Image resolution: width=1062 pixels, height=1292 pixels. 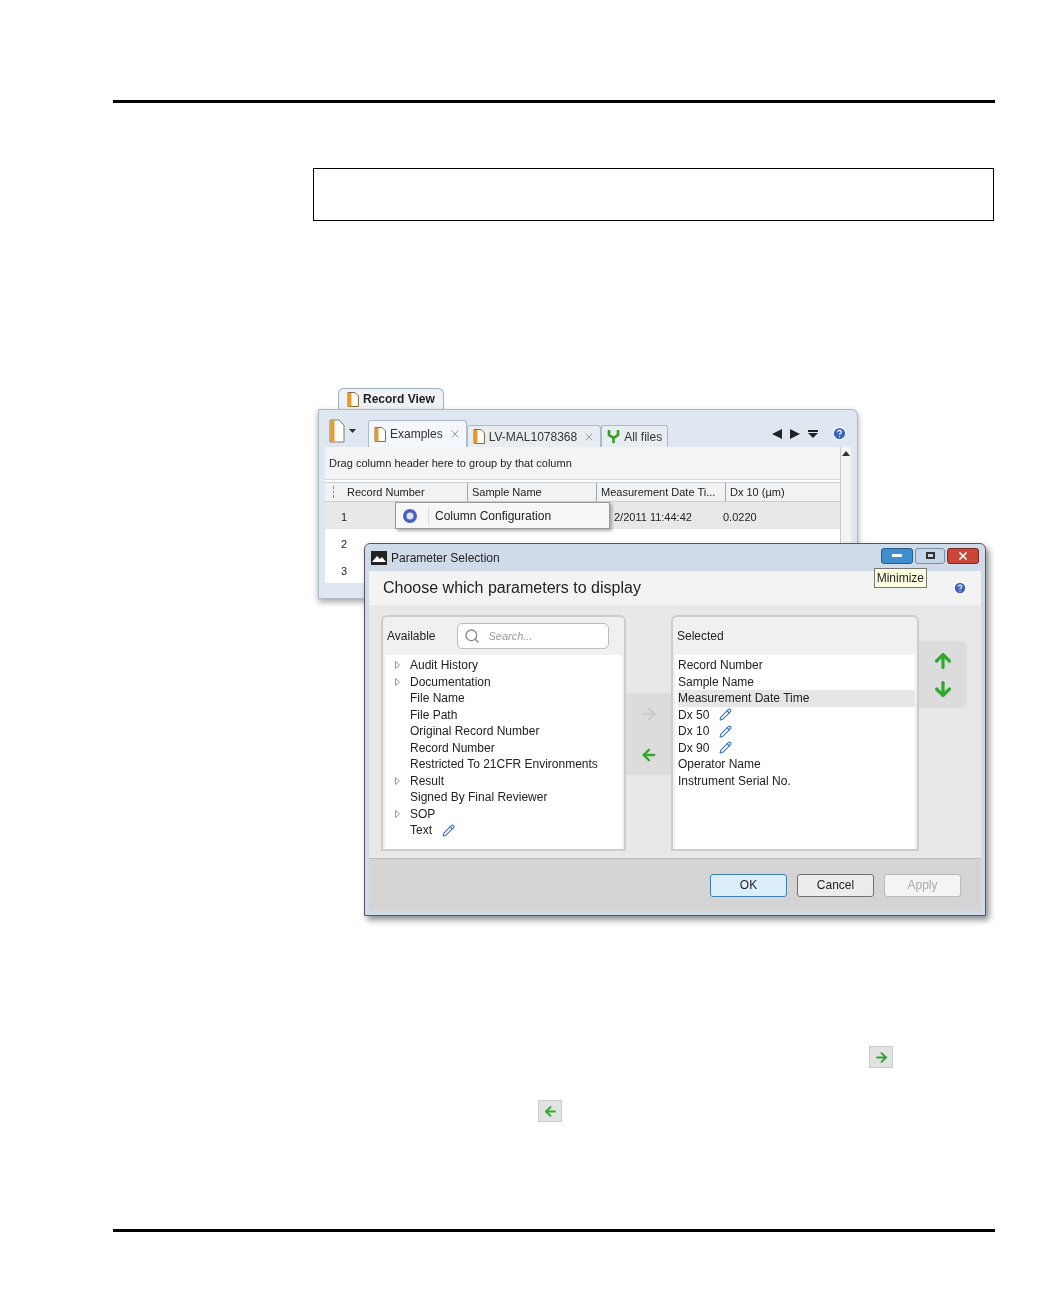 I want to click on parameter-item: Operator Name, so click(x=796, y=764).